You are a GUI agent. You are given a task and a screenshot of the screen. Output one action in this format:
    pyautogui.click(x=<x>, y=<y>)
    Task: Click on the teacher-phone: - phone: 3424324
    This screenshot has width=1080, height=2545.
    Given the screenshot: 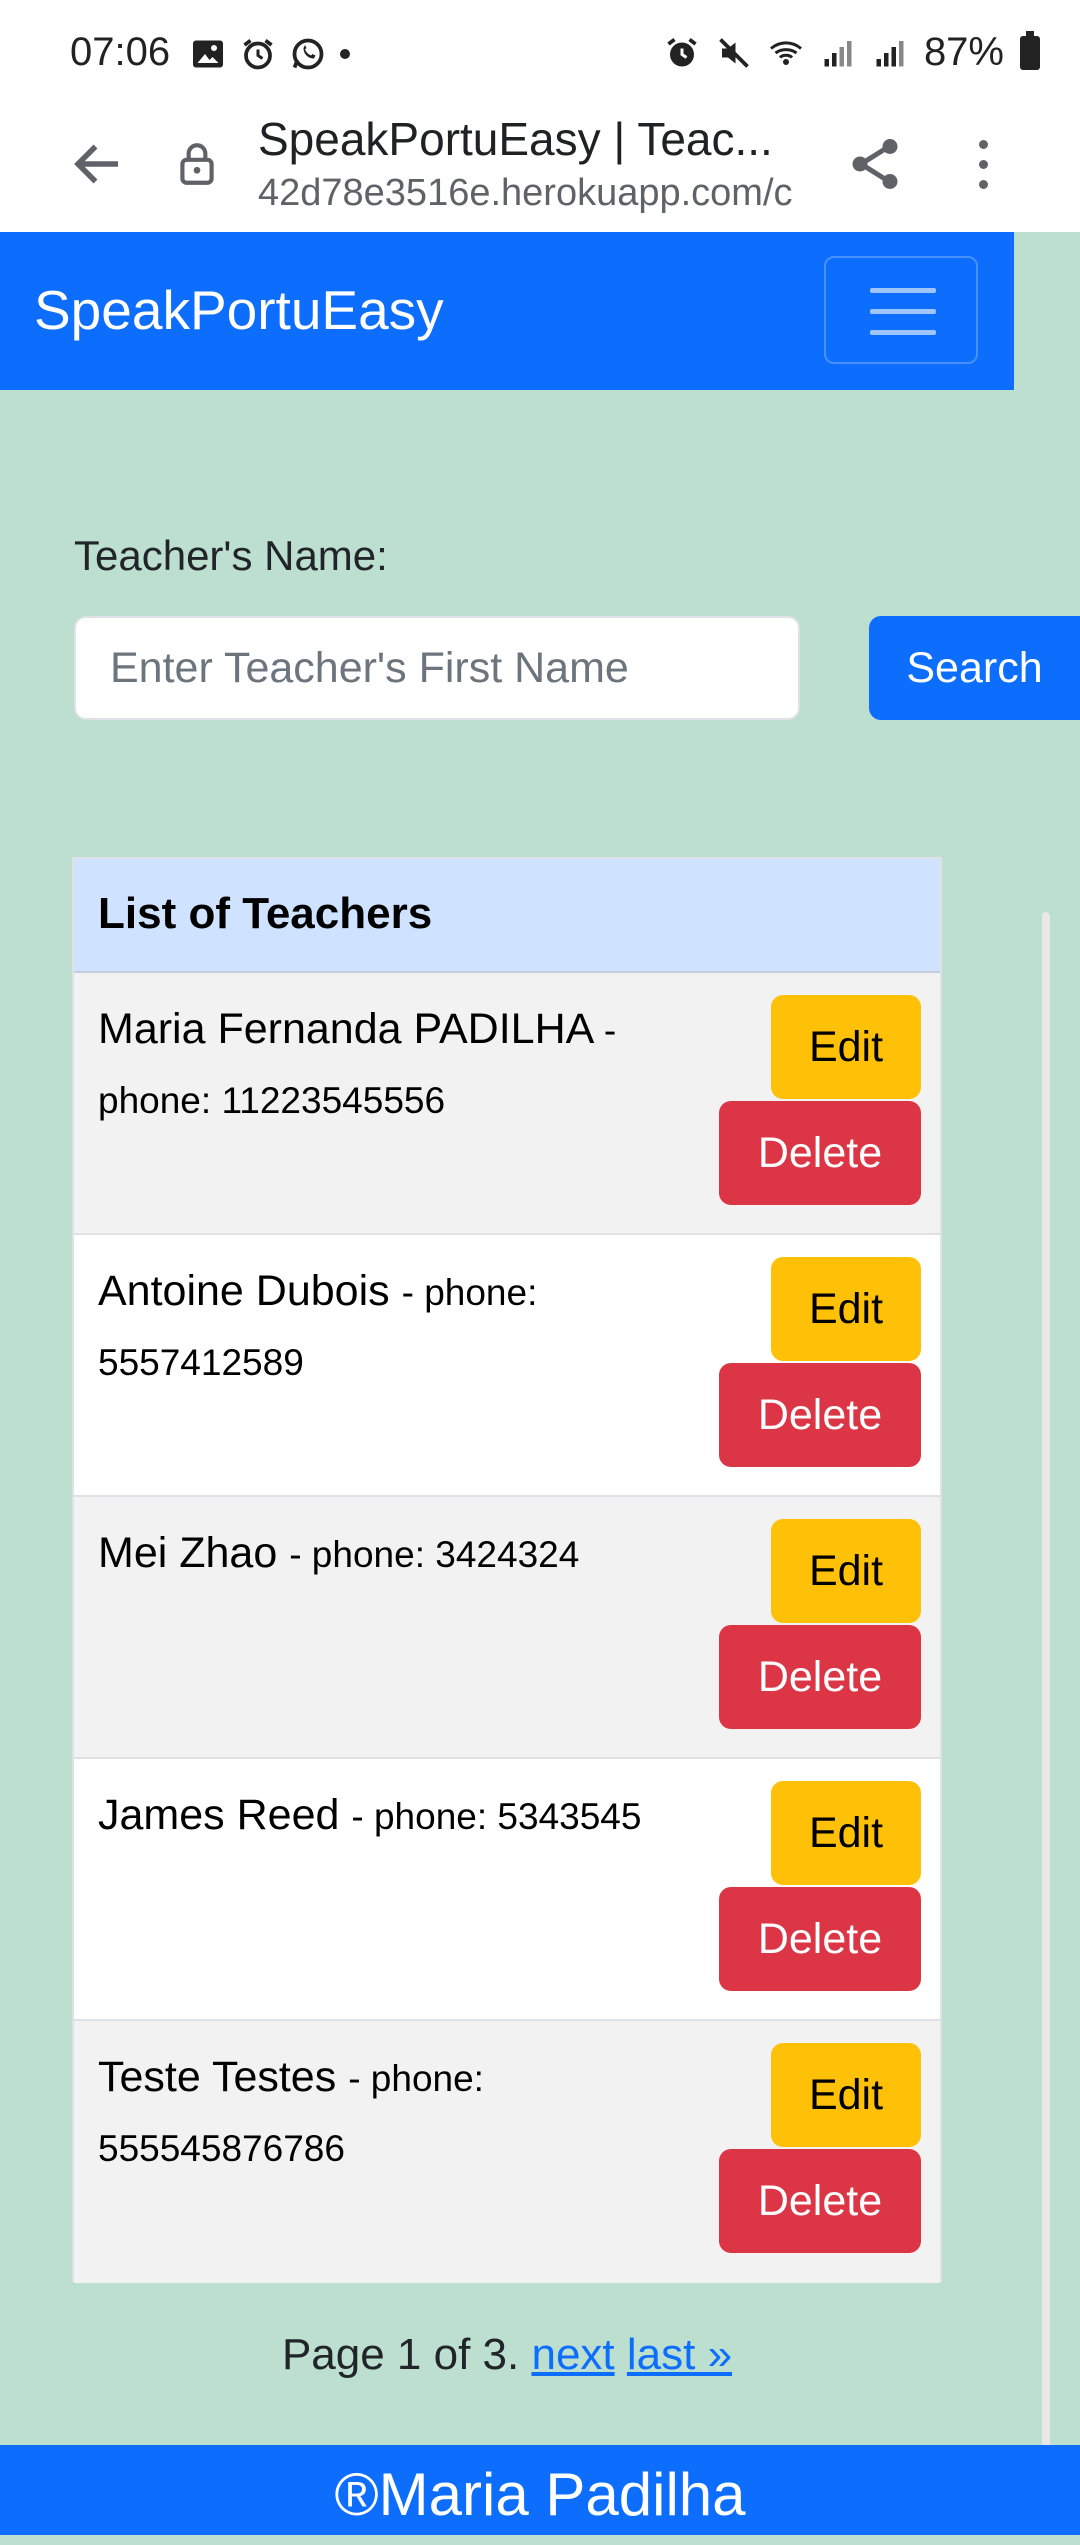 What is the action you would take?
    pyautogui.click(x=434, y=1554)
    